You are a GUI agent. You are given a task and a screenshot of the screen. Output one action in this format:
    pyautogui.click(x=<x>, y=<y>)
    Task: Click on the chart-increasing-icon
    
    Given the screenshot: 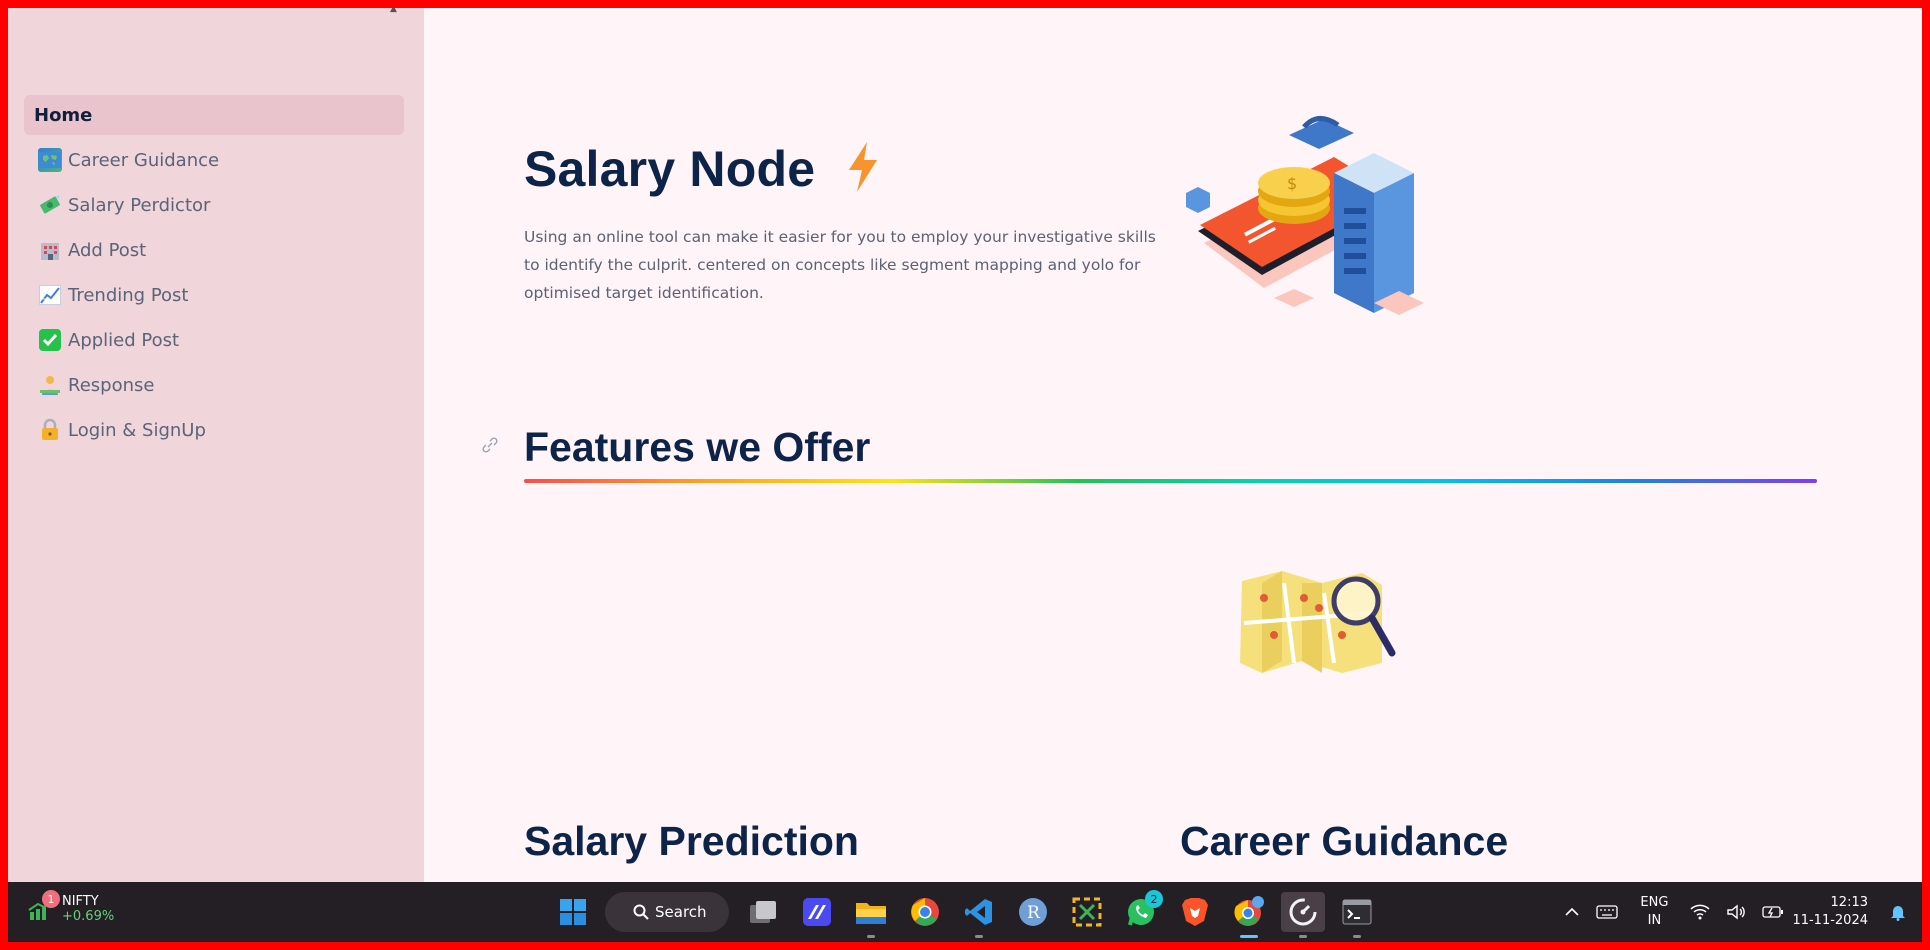 What is the action you would take?
    pyautogui.click(x=50, y=295)
    